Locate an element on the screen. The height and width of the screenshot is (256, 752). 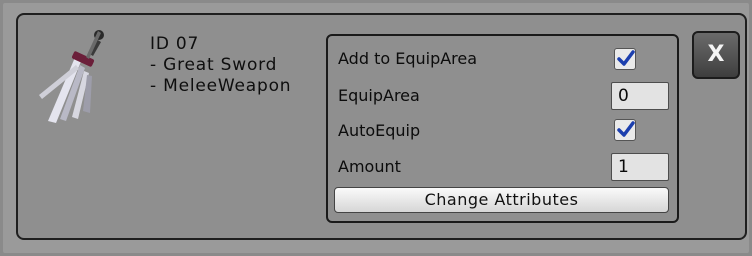
equip-area-field: 0 is located at coordinates (640, 96).